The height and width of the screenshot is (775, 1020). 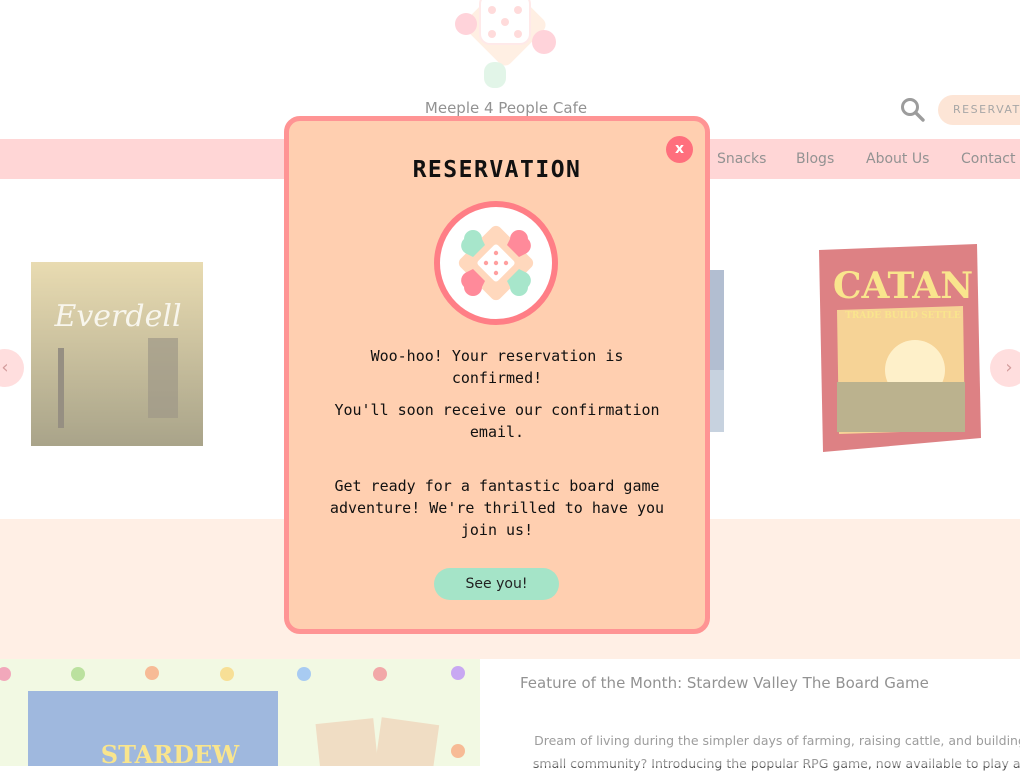 What do you see at coordinates (497, 170) in the screenshot?
I see `modal-title: RESERVATION` at bounding box center [497, 170].